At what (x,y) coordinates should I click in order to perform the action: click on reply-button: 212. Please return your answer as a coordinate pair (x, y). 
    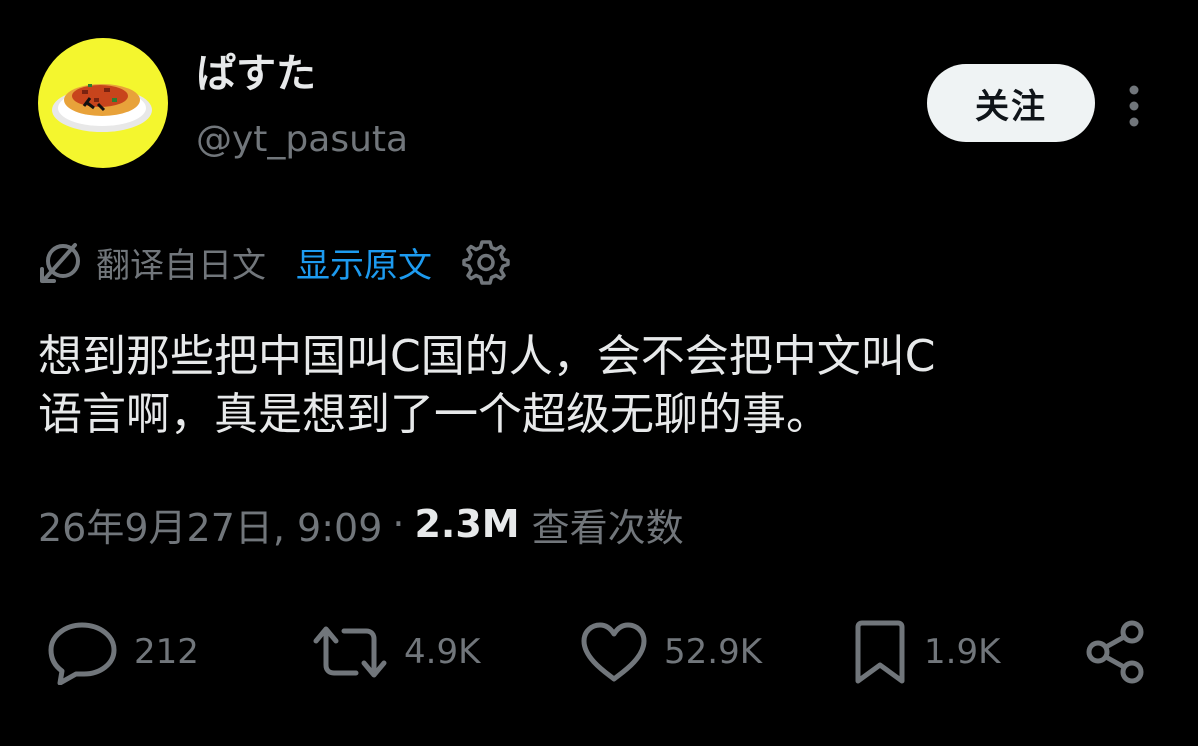
    Looking at the image, I should click on (122, 652).